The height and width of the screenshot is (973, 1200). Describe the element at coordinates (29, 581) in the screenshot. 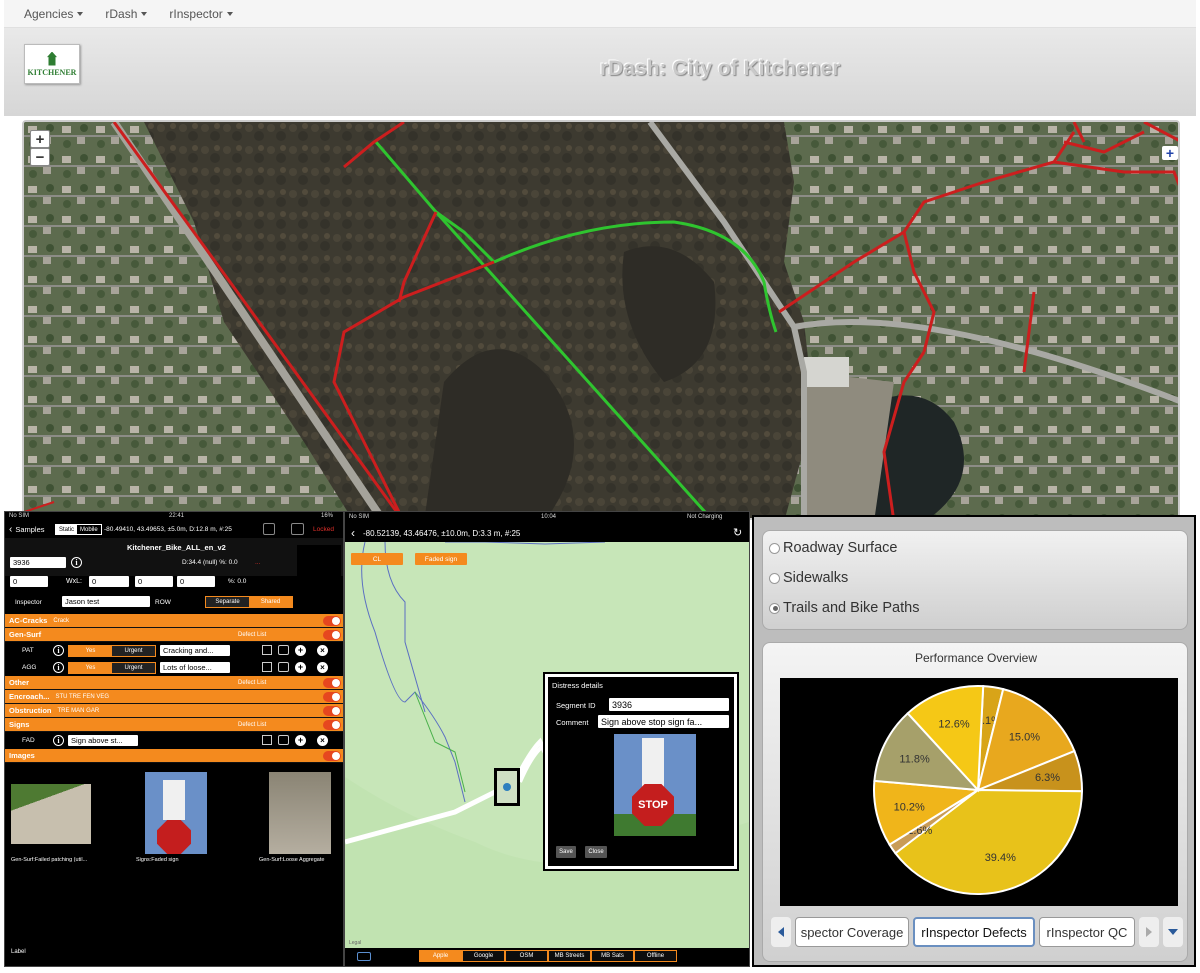

I see `value-field: 0` at that location.